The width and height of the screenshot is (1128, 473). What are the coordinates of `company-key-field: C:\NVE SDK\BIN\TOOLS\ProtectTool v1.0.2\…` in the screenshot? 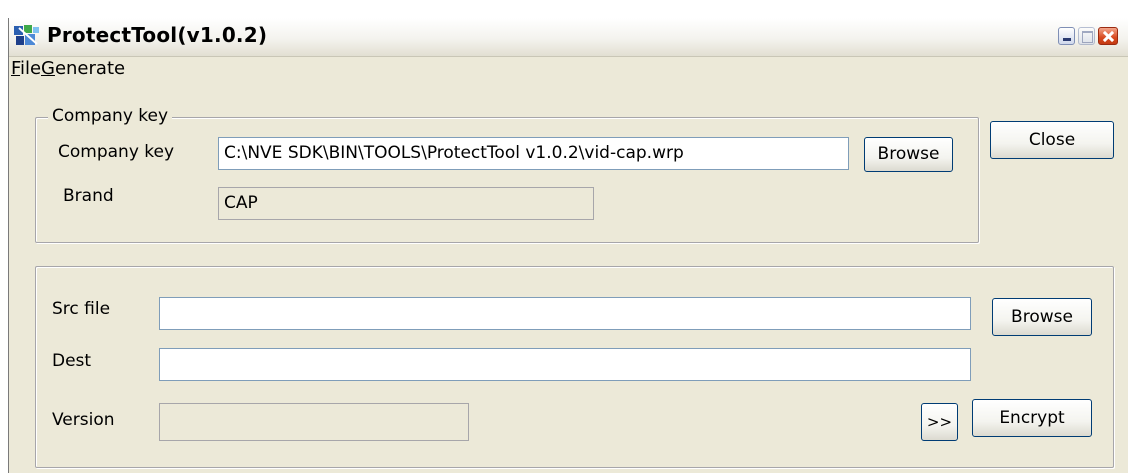 It's located at (533, 153).